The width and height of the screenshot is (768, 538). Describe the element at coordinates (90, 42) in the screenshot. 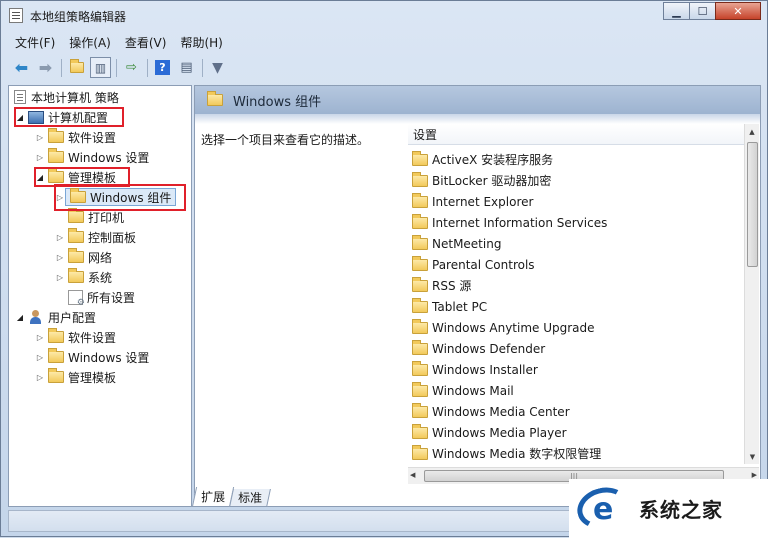

I see `menu-action: 操作(A)` at that location.